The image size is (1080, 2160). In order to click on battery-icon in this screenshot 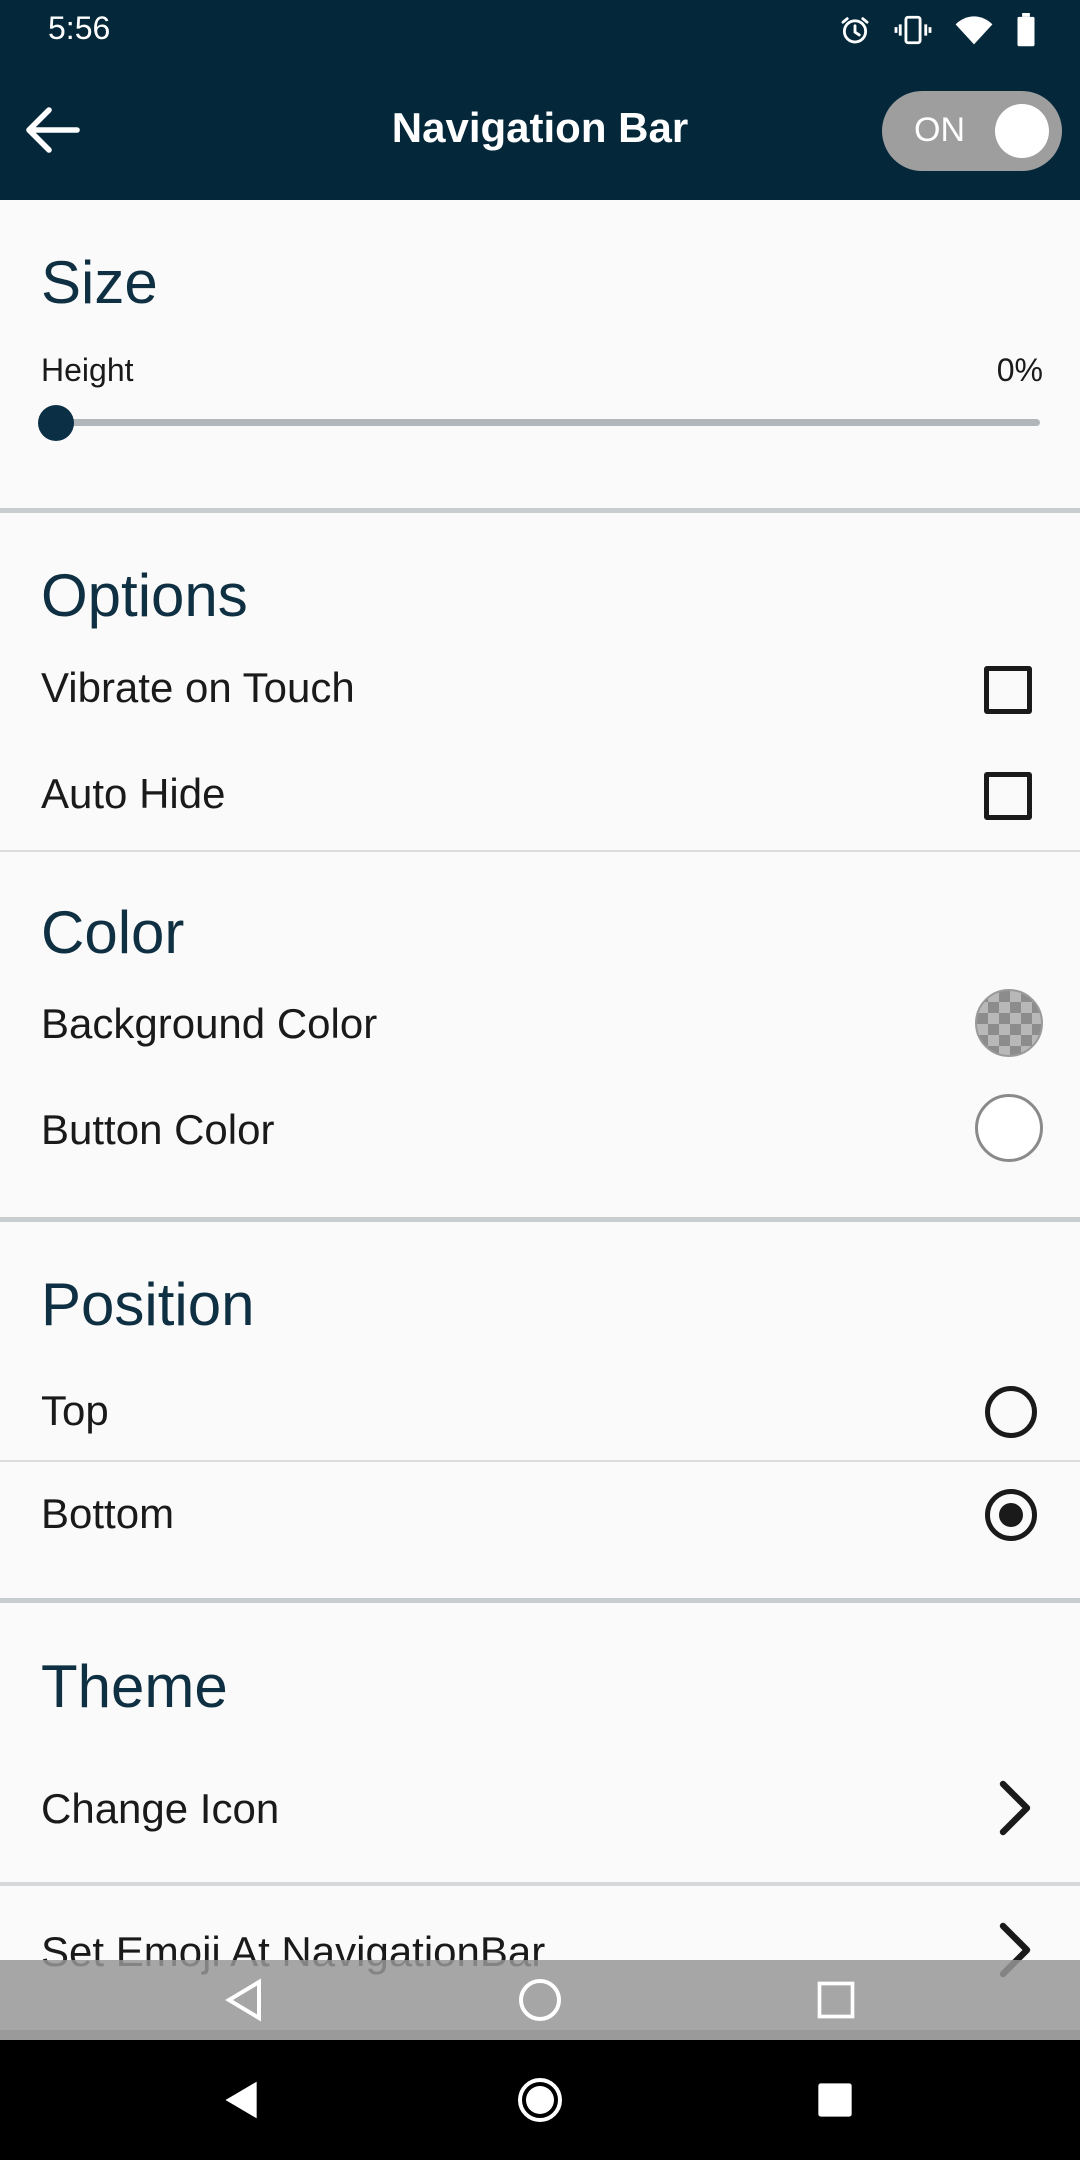, I will do `click(1026, 30)`.